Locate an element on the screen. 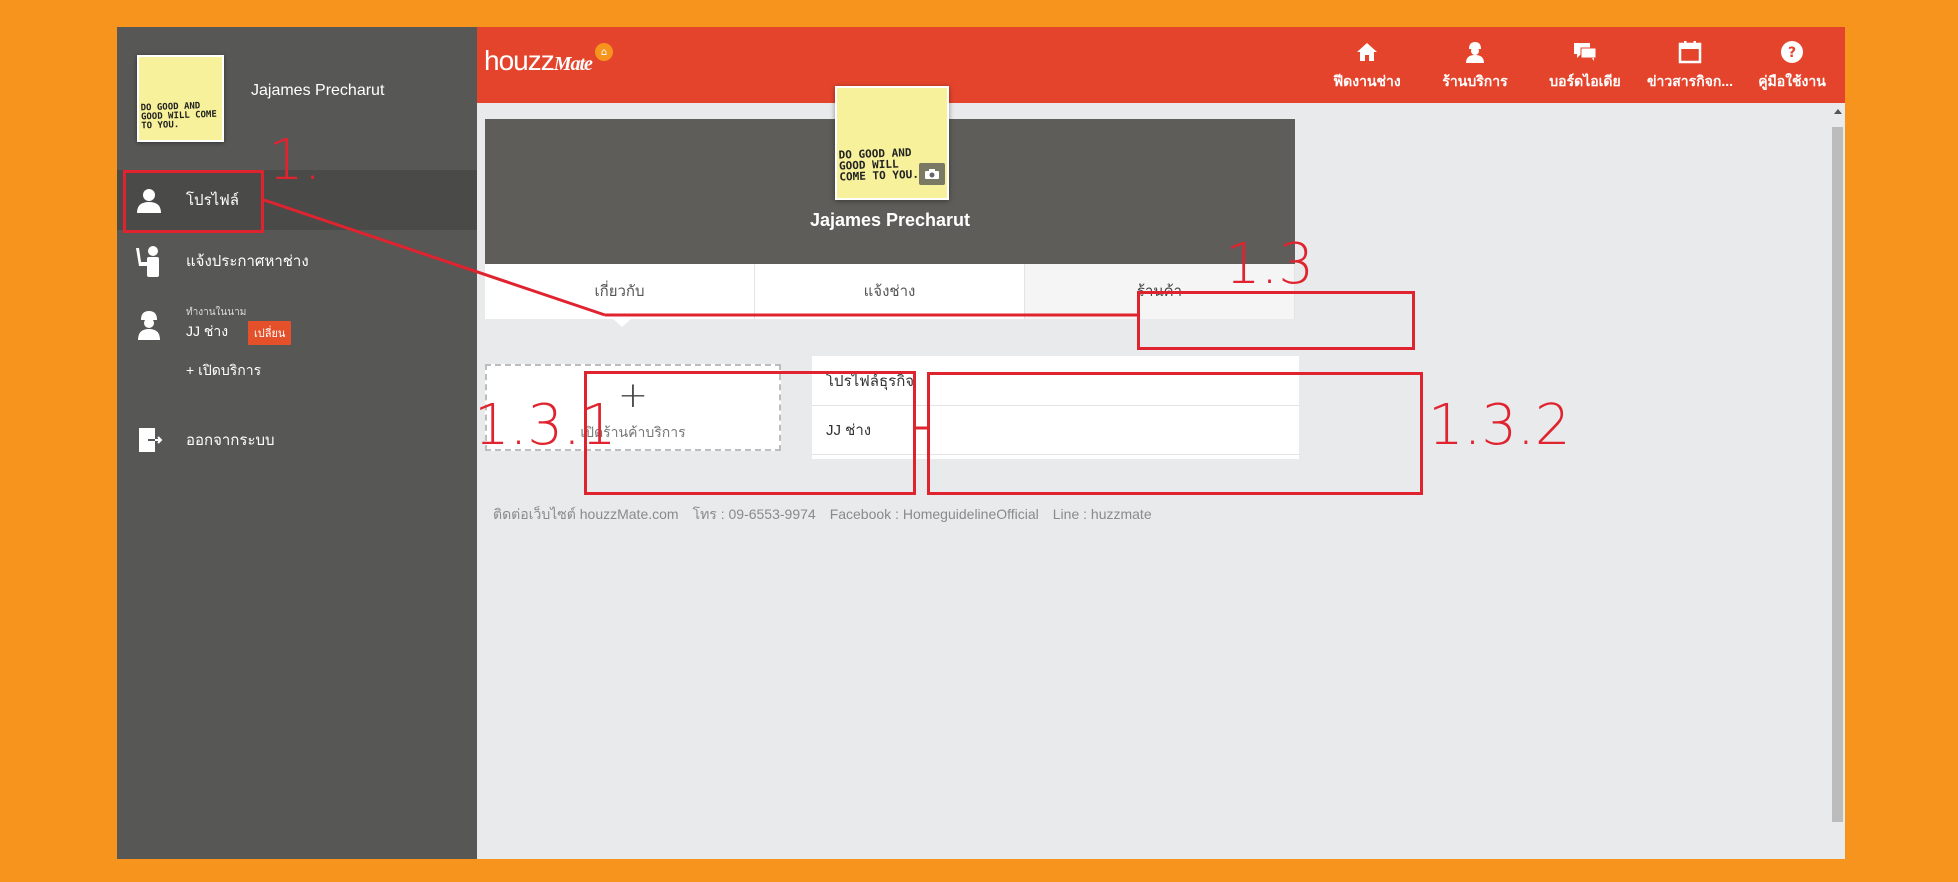 This screenshot has width=1958, height=882. footer-website: ติดต่อเว็บไซต์ houzzMate.com is located at coordinates (586, 514).